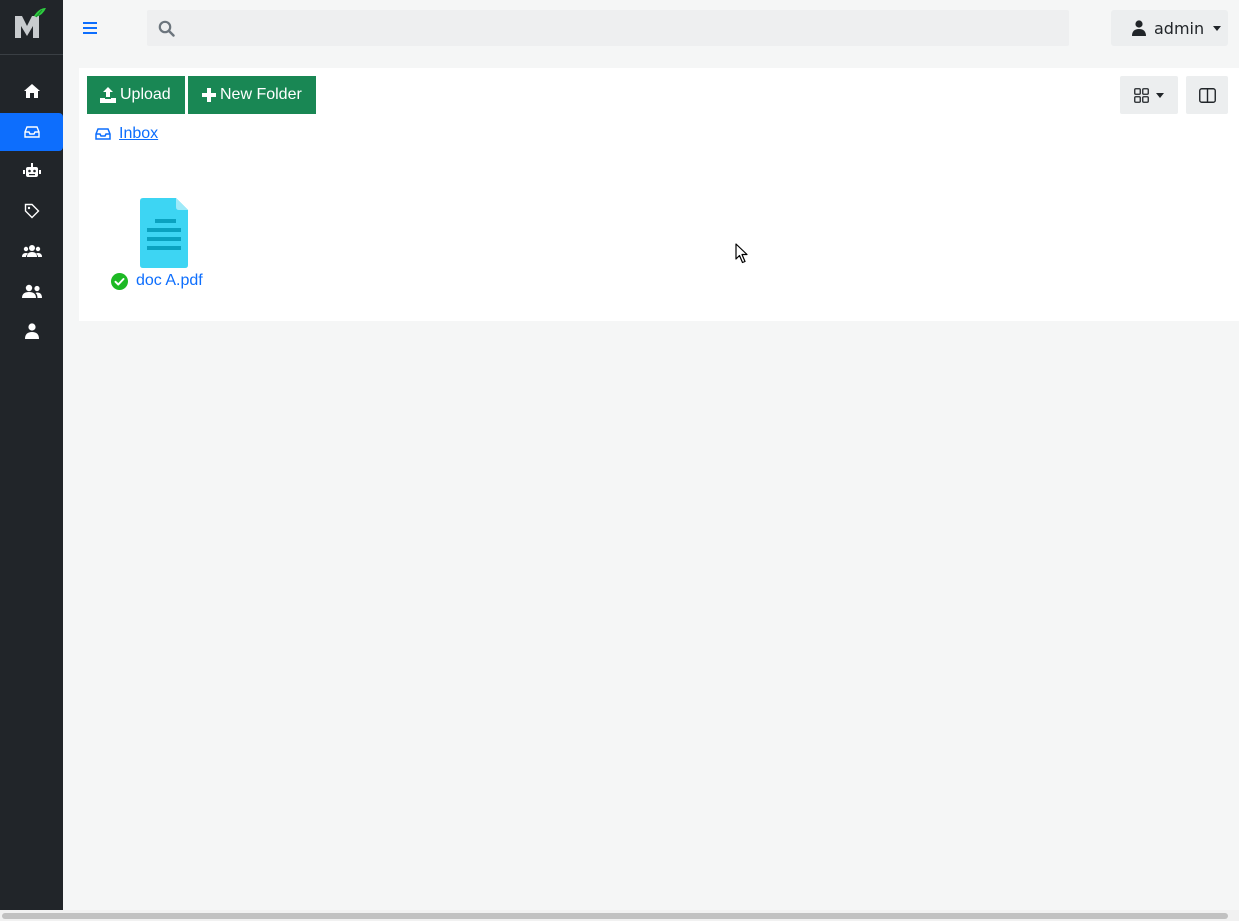 The width and height of the screenshot is (1239, 921). What do you see at coordinates (209, 95) in the screenshot?
I see `plus-icon` at bounding box center [209, 95].